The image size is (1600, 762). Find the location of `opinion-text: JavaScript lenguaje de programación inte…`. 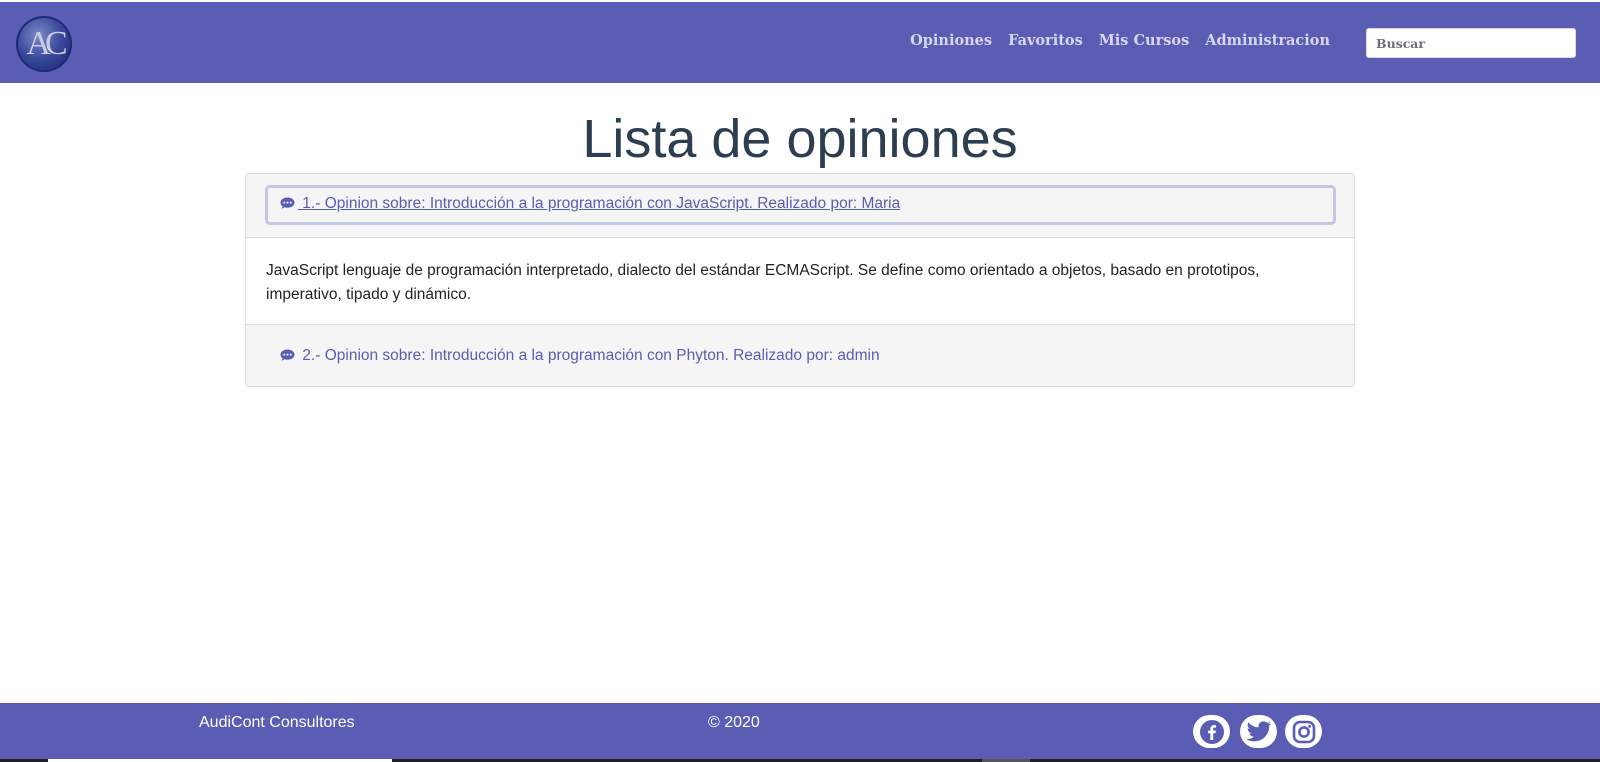

opinion-text: JavaScript lenguaje de programación inte… is located at coordinates (763, 282).